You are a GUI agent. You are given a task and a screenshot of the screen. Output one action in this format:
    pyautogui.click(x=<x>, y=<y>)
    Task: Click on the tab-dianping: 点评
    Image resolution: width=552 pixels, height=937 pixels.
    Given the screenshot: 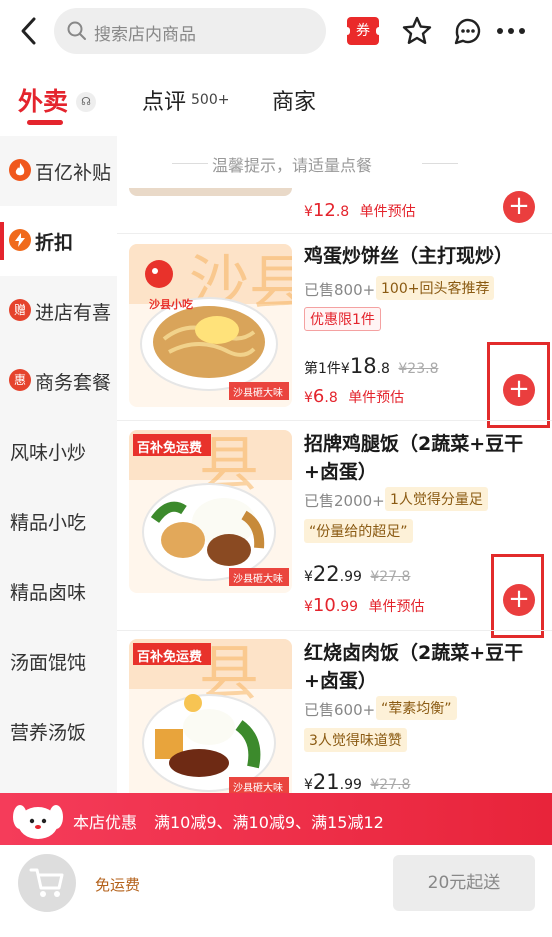 What is the action you would take?
    pyautogui.click(x=164, y=100)
    